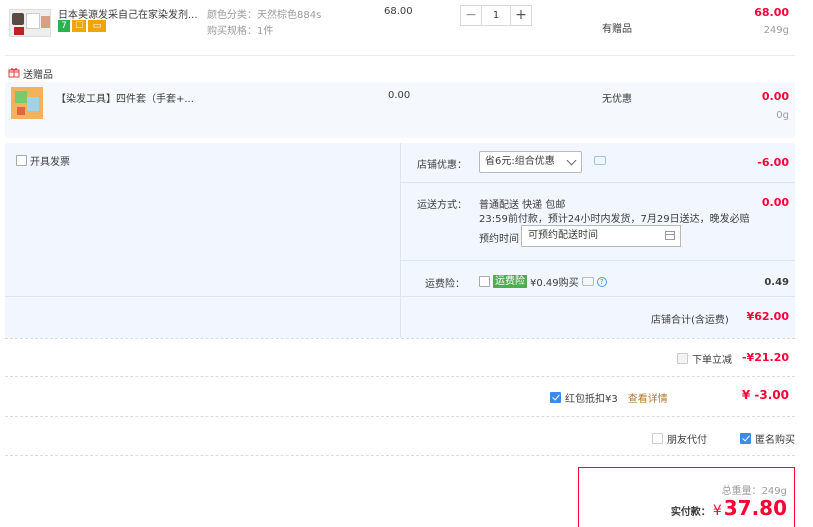 The width and height of the screenshot is (813, 527). I want to click on gift-status: 有赠品, so click(617, 29).